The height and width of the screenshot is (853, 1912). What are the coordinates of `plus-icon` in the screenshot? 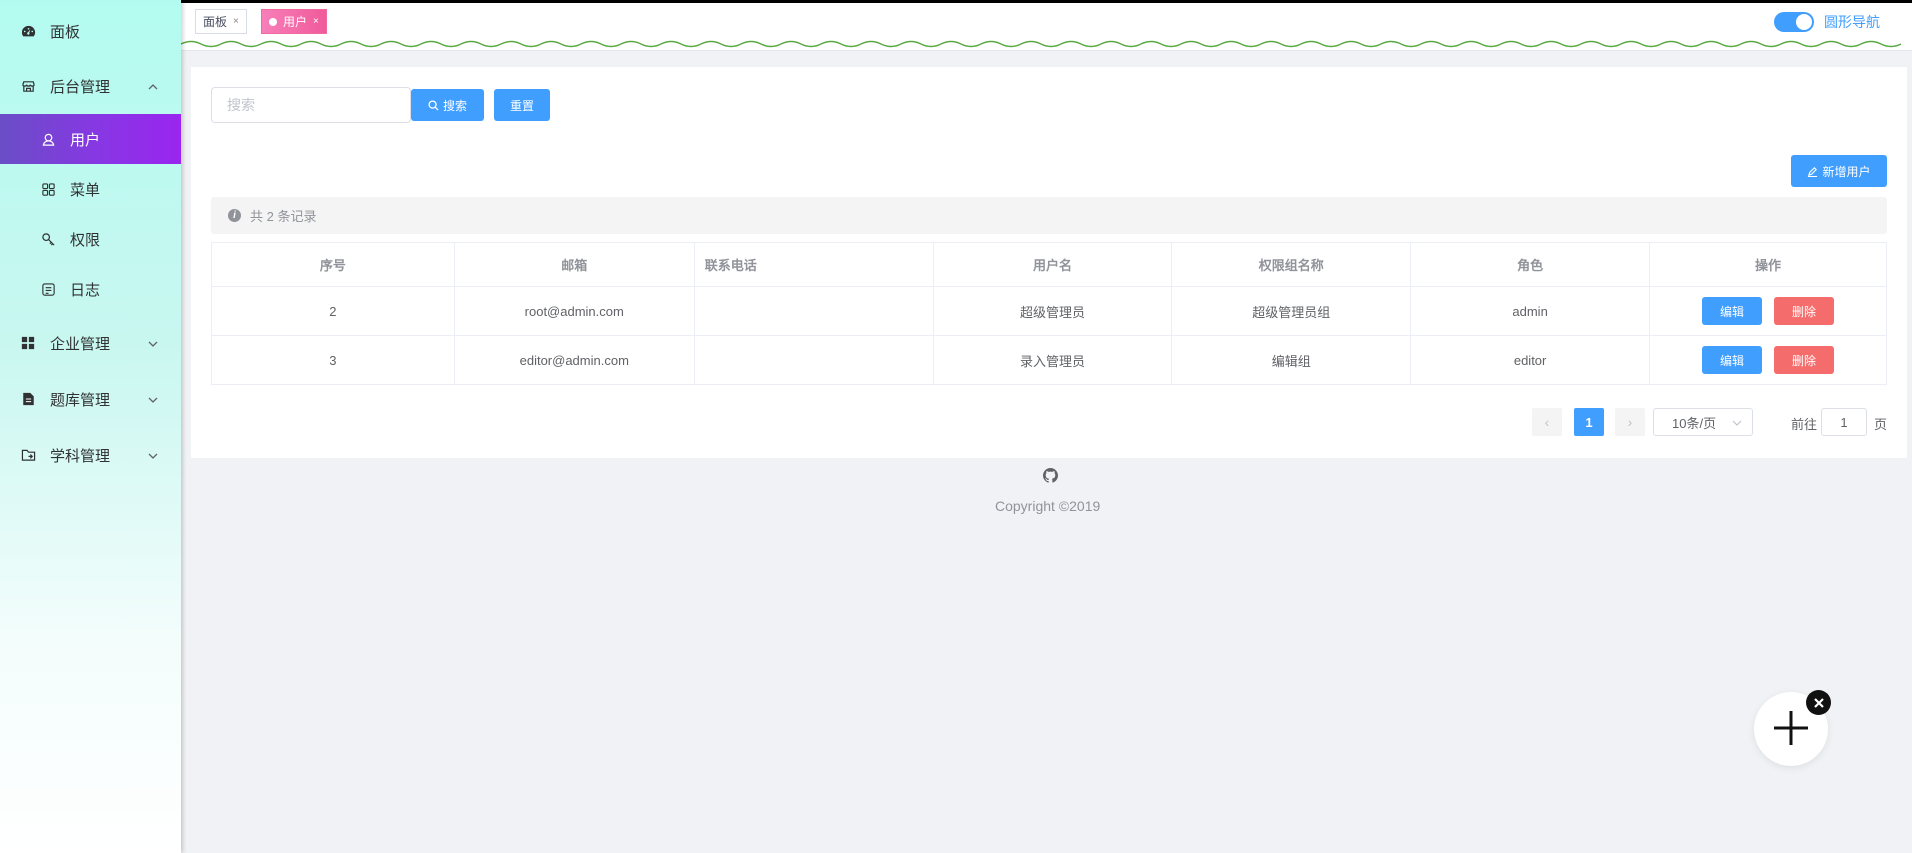 It's located at (1791, 729).